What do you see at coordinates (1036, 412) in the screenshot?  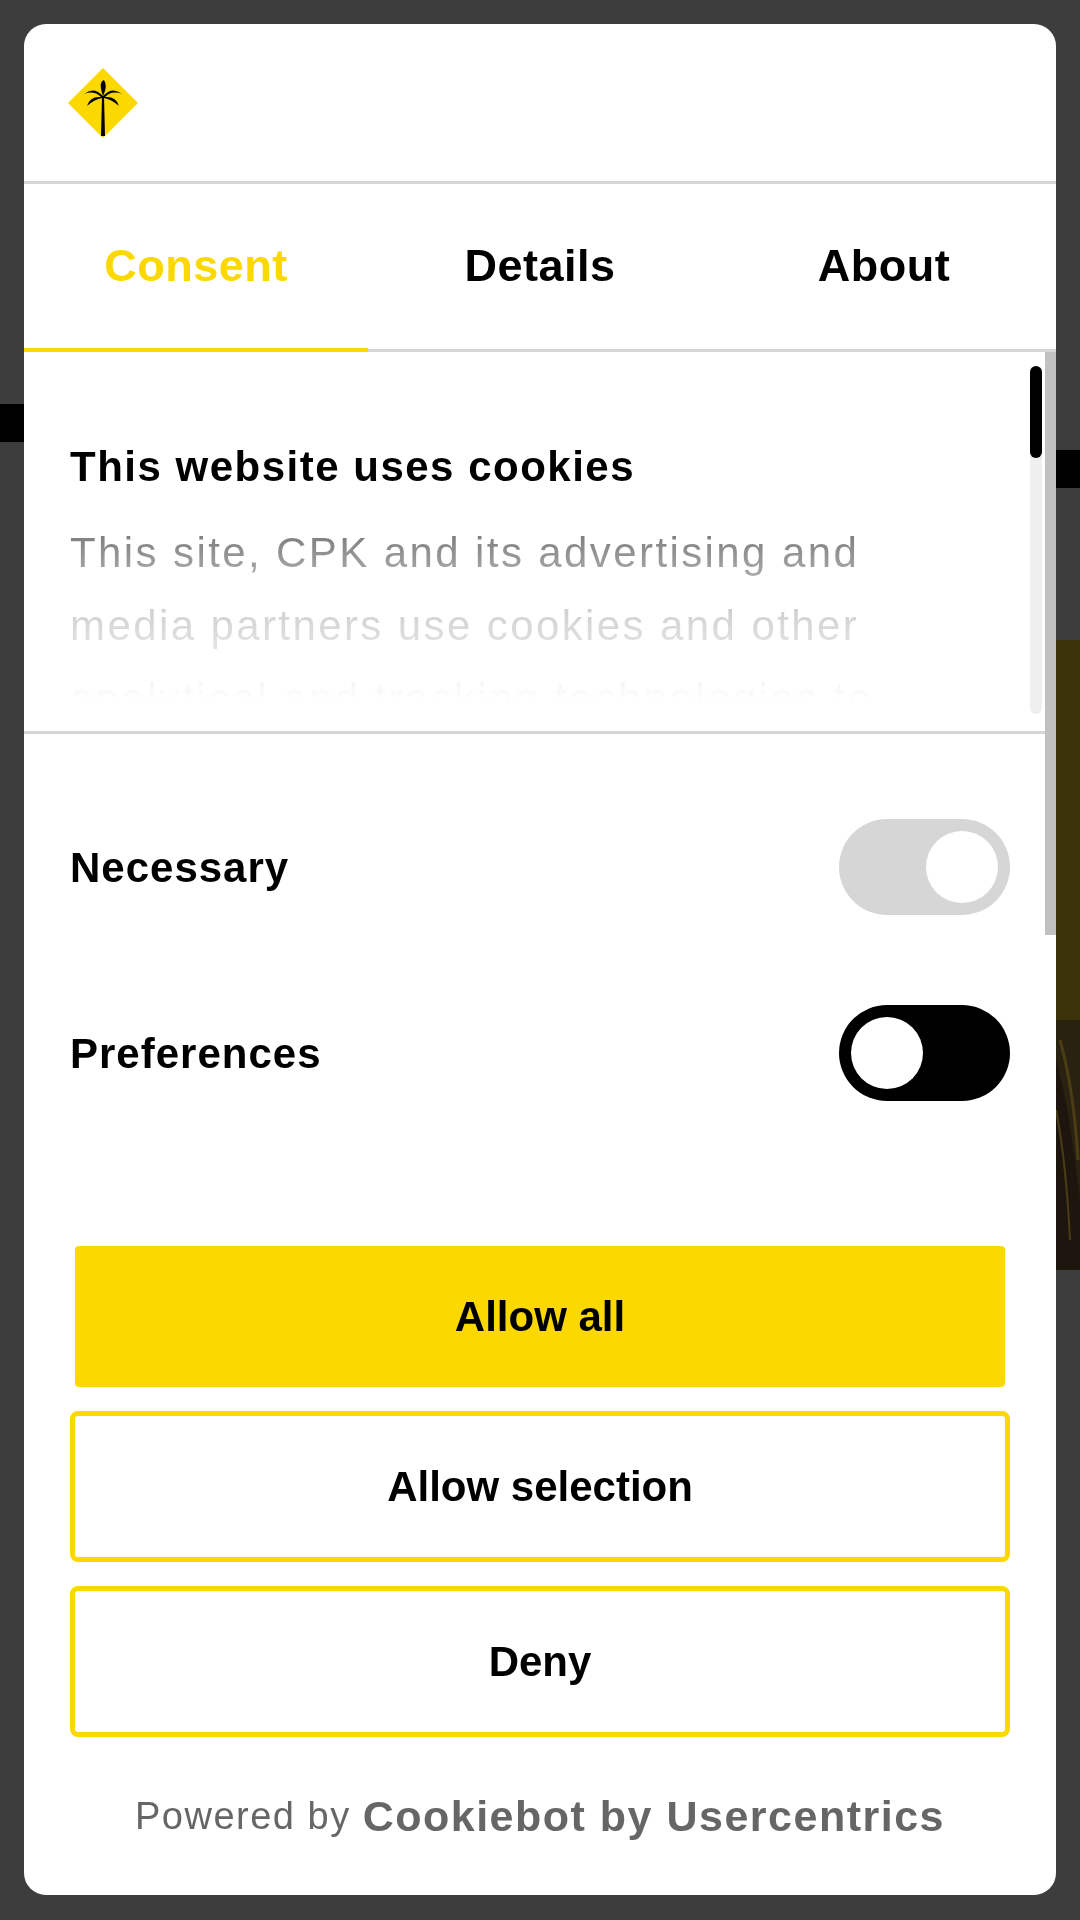 I see `scroll-thumb` at bounding box center [1036, 412].